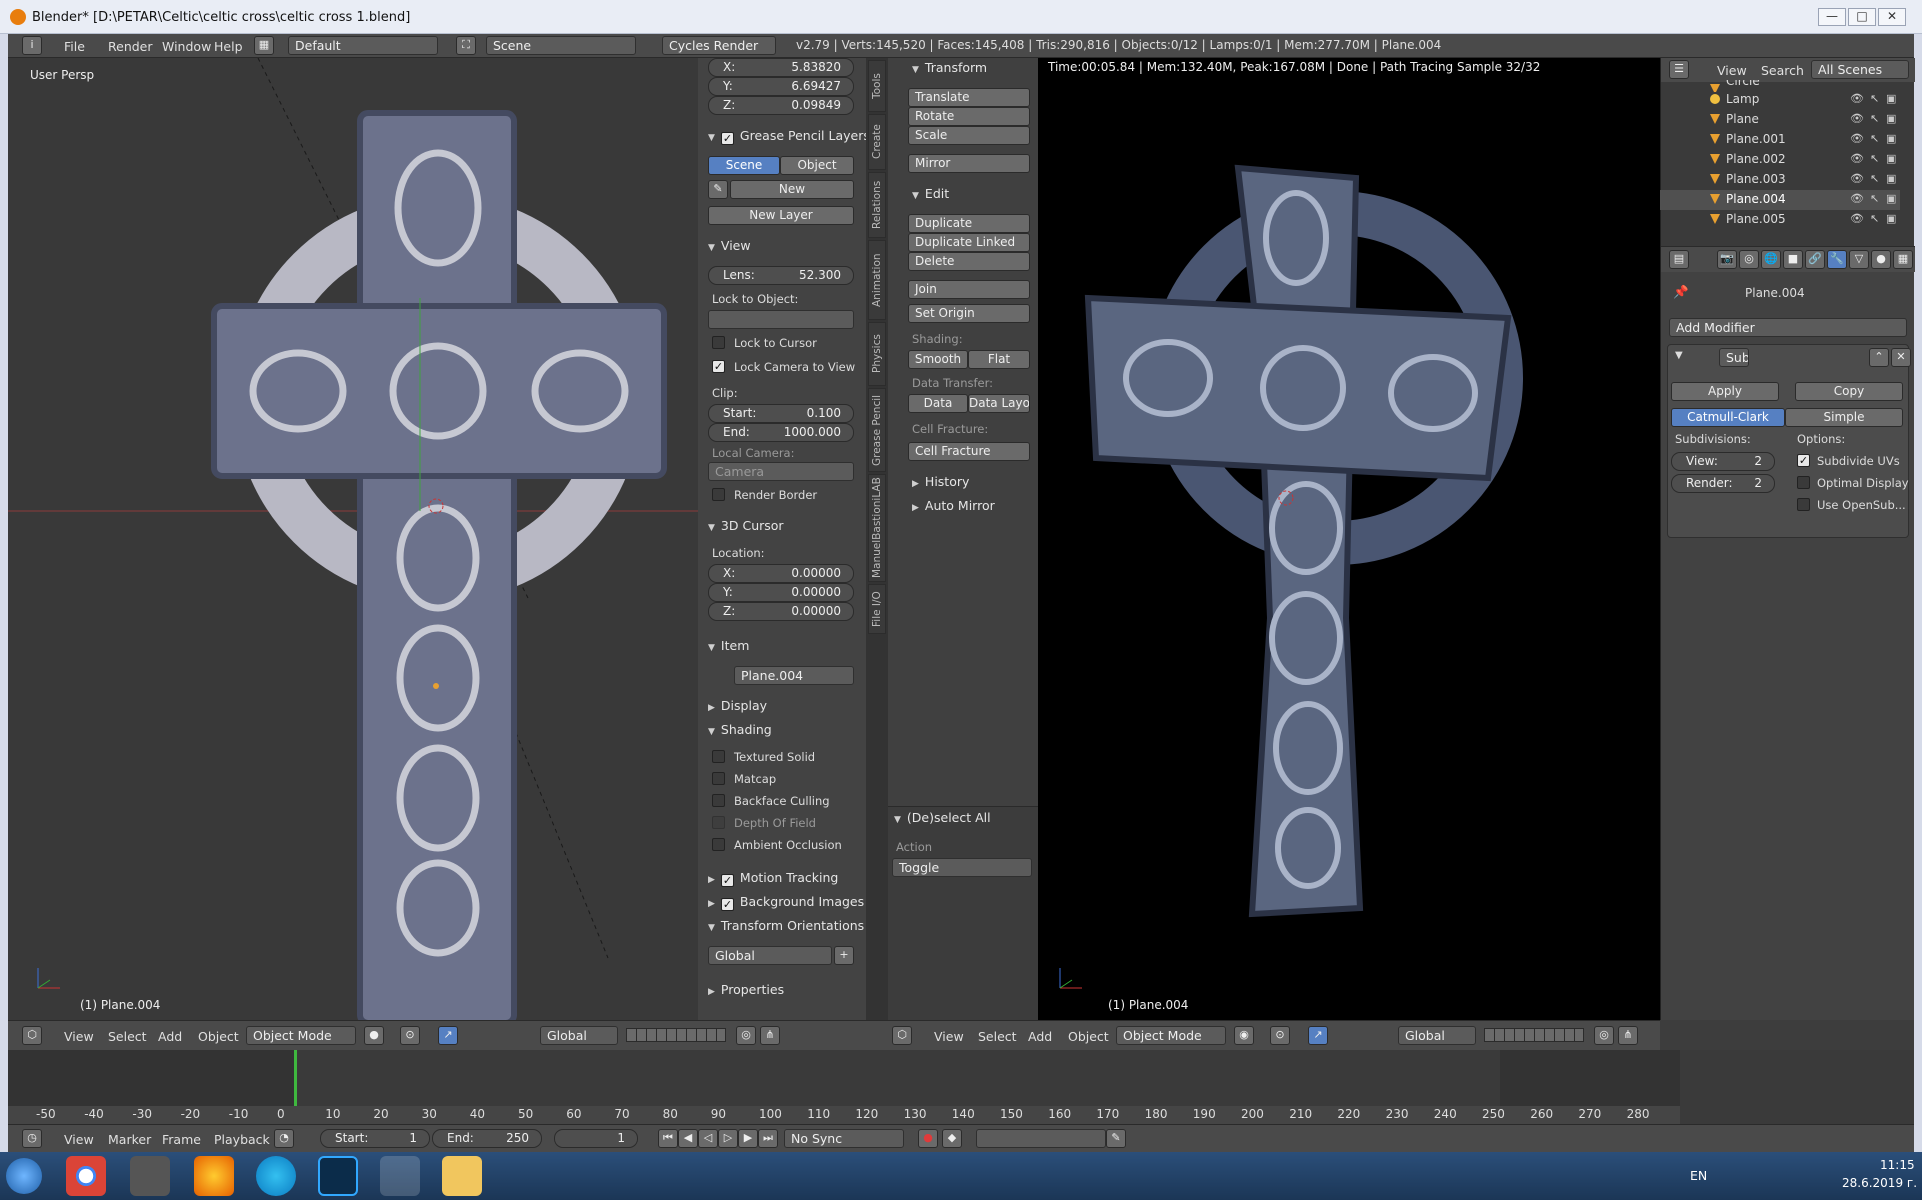  Describe the element at coordinates (1604, 1035) in the screenshot. I see `right-proportional-icon: ◎` at that location.